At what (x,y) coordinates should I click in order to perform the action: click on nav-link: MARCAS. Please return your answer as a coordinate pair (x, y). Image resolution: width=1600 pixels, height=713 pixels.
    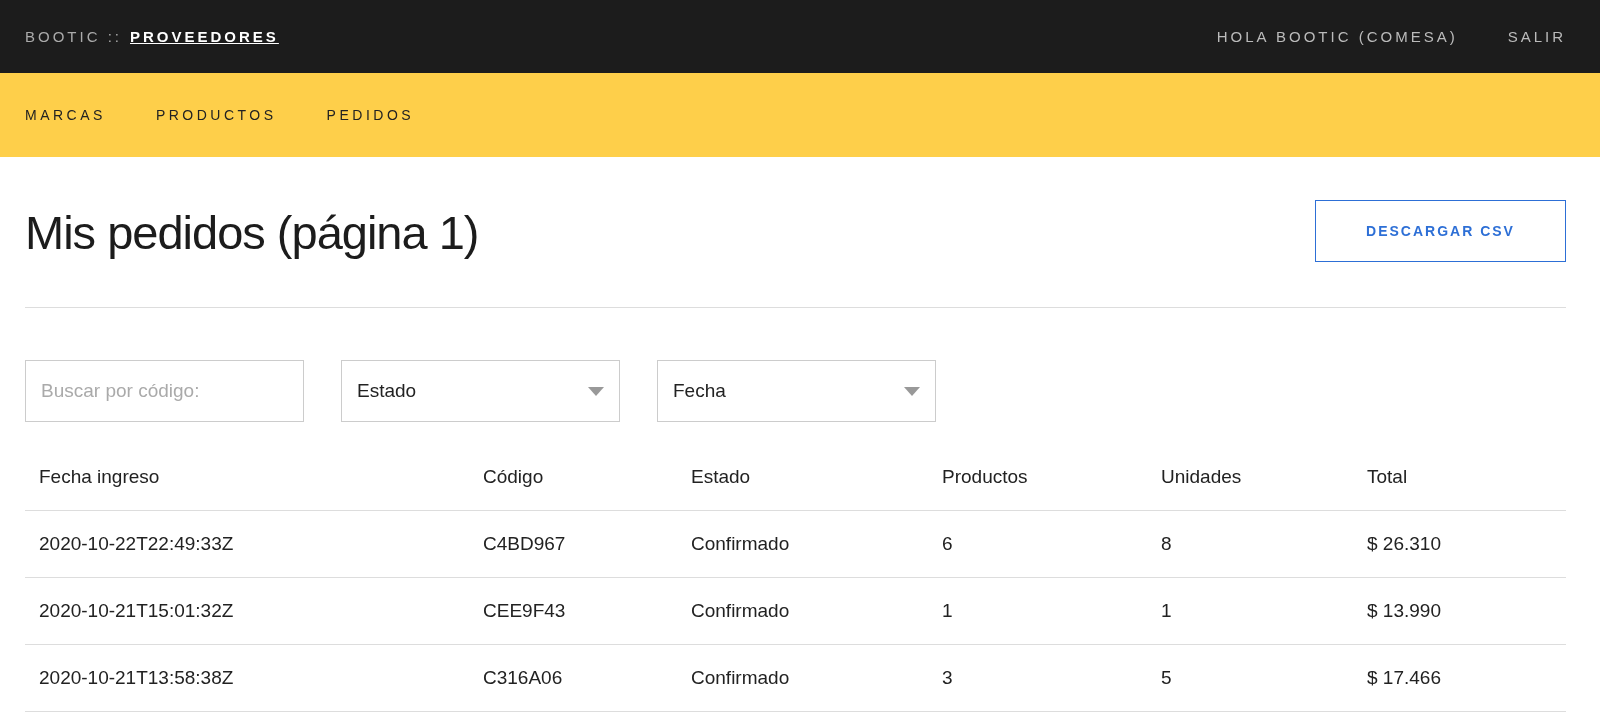
    Looking at the image, I should click on (65, 115).